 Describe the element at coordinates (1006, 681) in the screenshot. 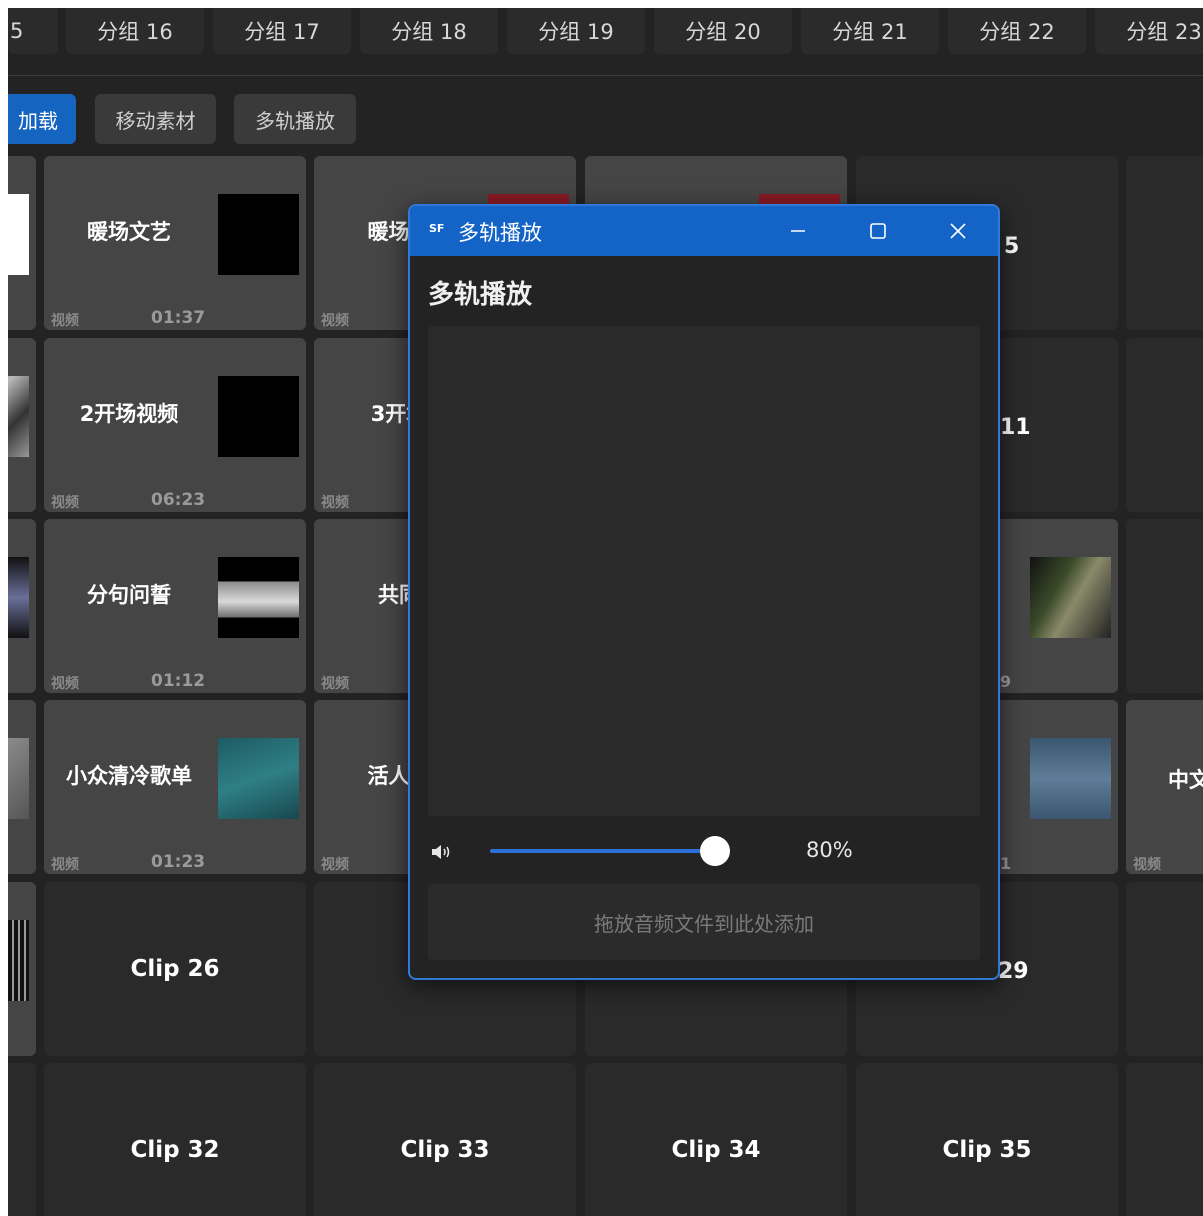

I see `clip-duration: 9` at that location.